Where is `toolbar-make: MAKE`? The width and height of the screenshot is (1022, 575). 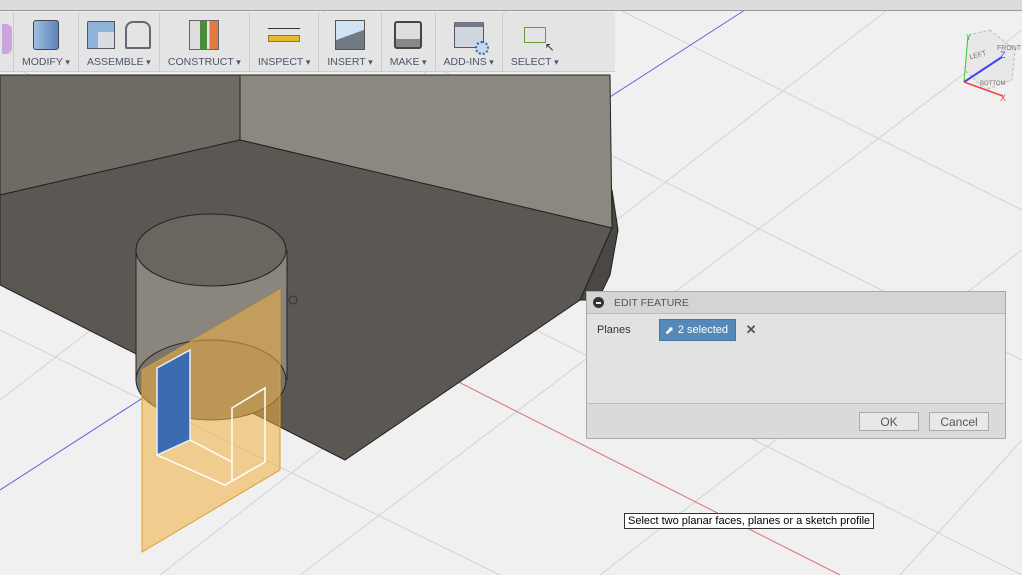
toolbar-make: MAKE is located at coordinates (409, 41).